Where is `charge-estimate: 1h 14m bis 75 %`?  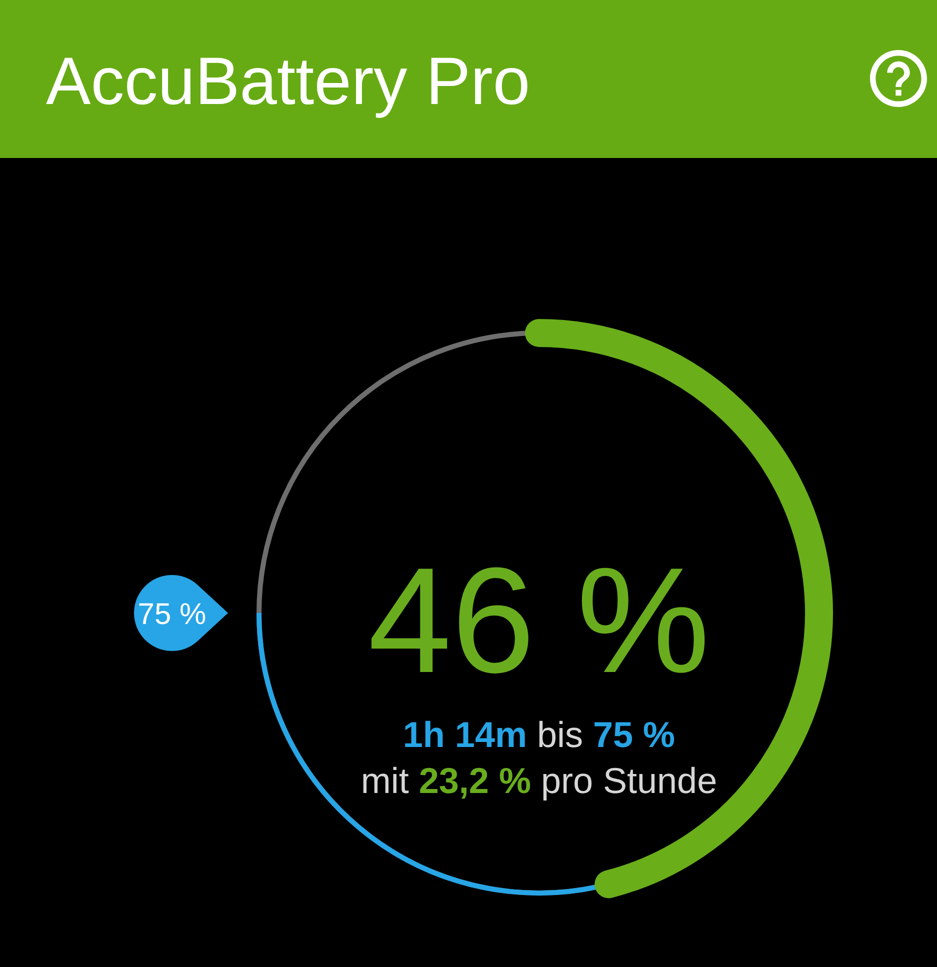
charge-estimate: 1h 14m bis 75 % is located at coordinates (539, 735).